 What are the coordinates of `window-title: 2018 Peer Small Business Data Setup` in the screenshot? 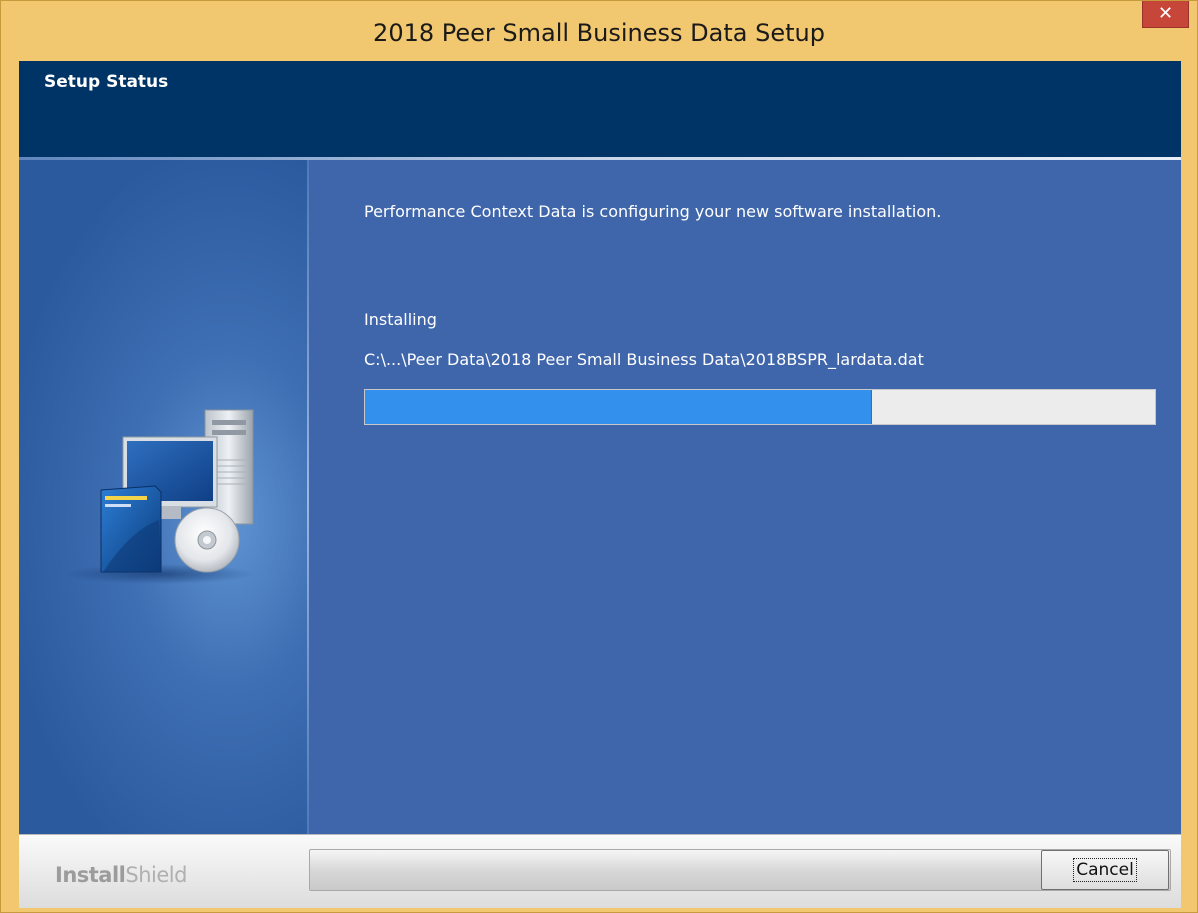 It's located at (599, 33).